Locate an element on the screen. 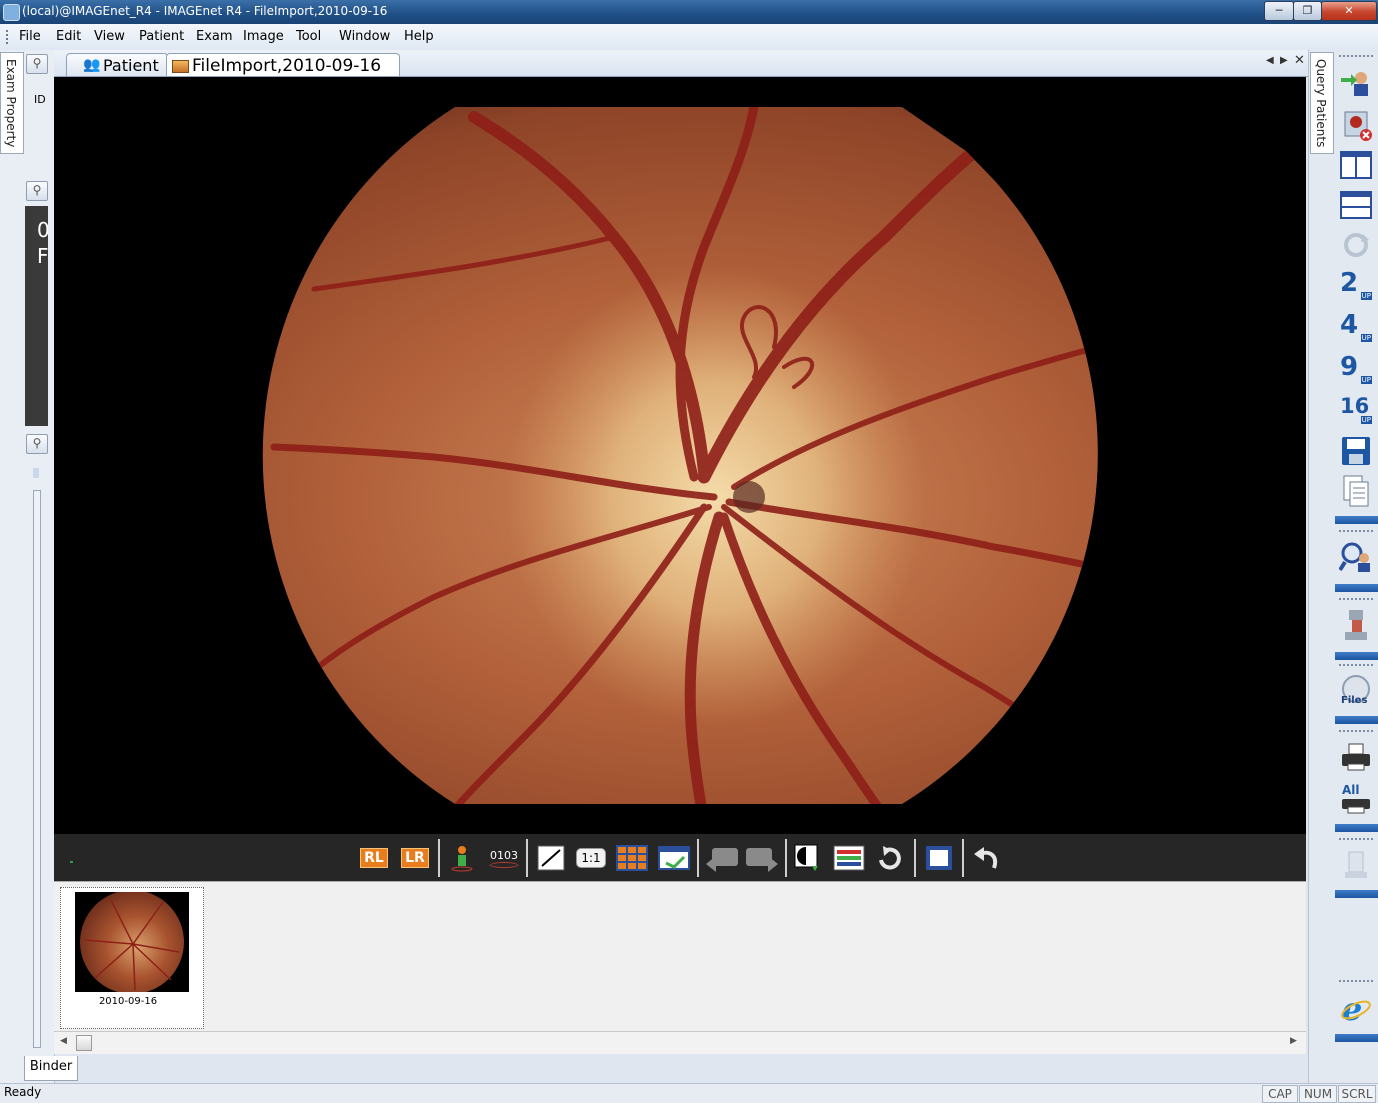 This screenshot has width=1378, height=1103. scroll-thumb is located at coordinates (84, 1043).